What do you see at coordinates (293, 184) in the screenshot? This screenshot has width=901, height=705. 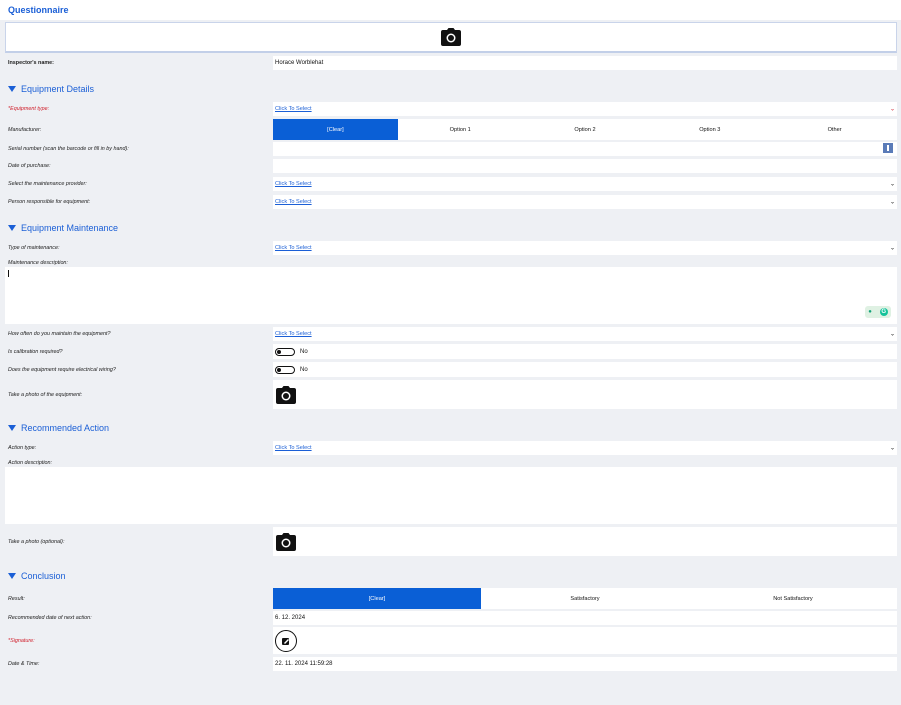 I see `provider-value: Click To Select` at bounding box center [293, 184].